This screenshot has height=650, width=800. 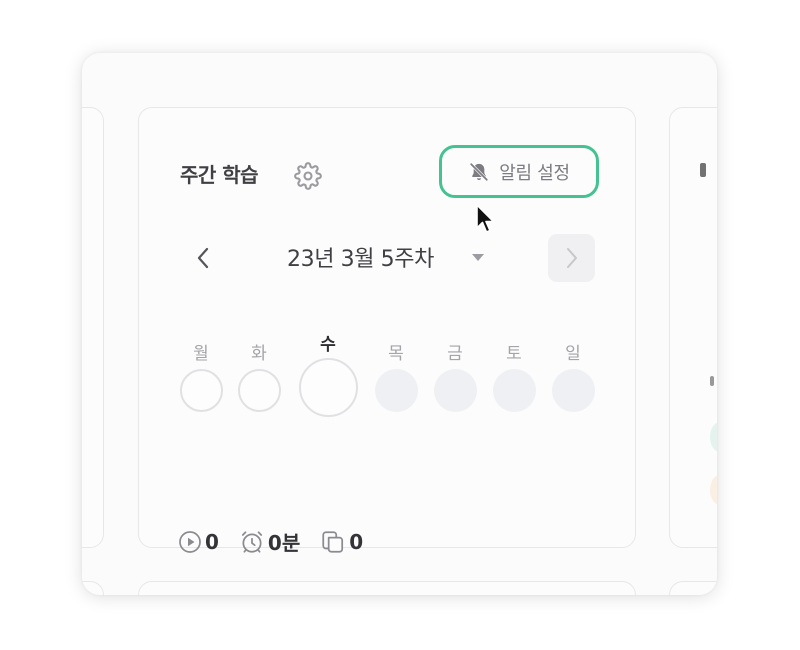 I want to click on chevron-right-icon, so click(x=571, y=258).